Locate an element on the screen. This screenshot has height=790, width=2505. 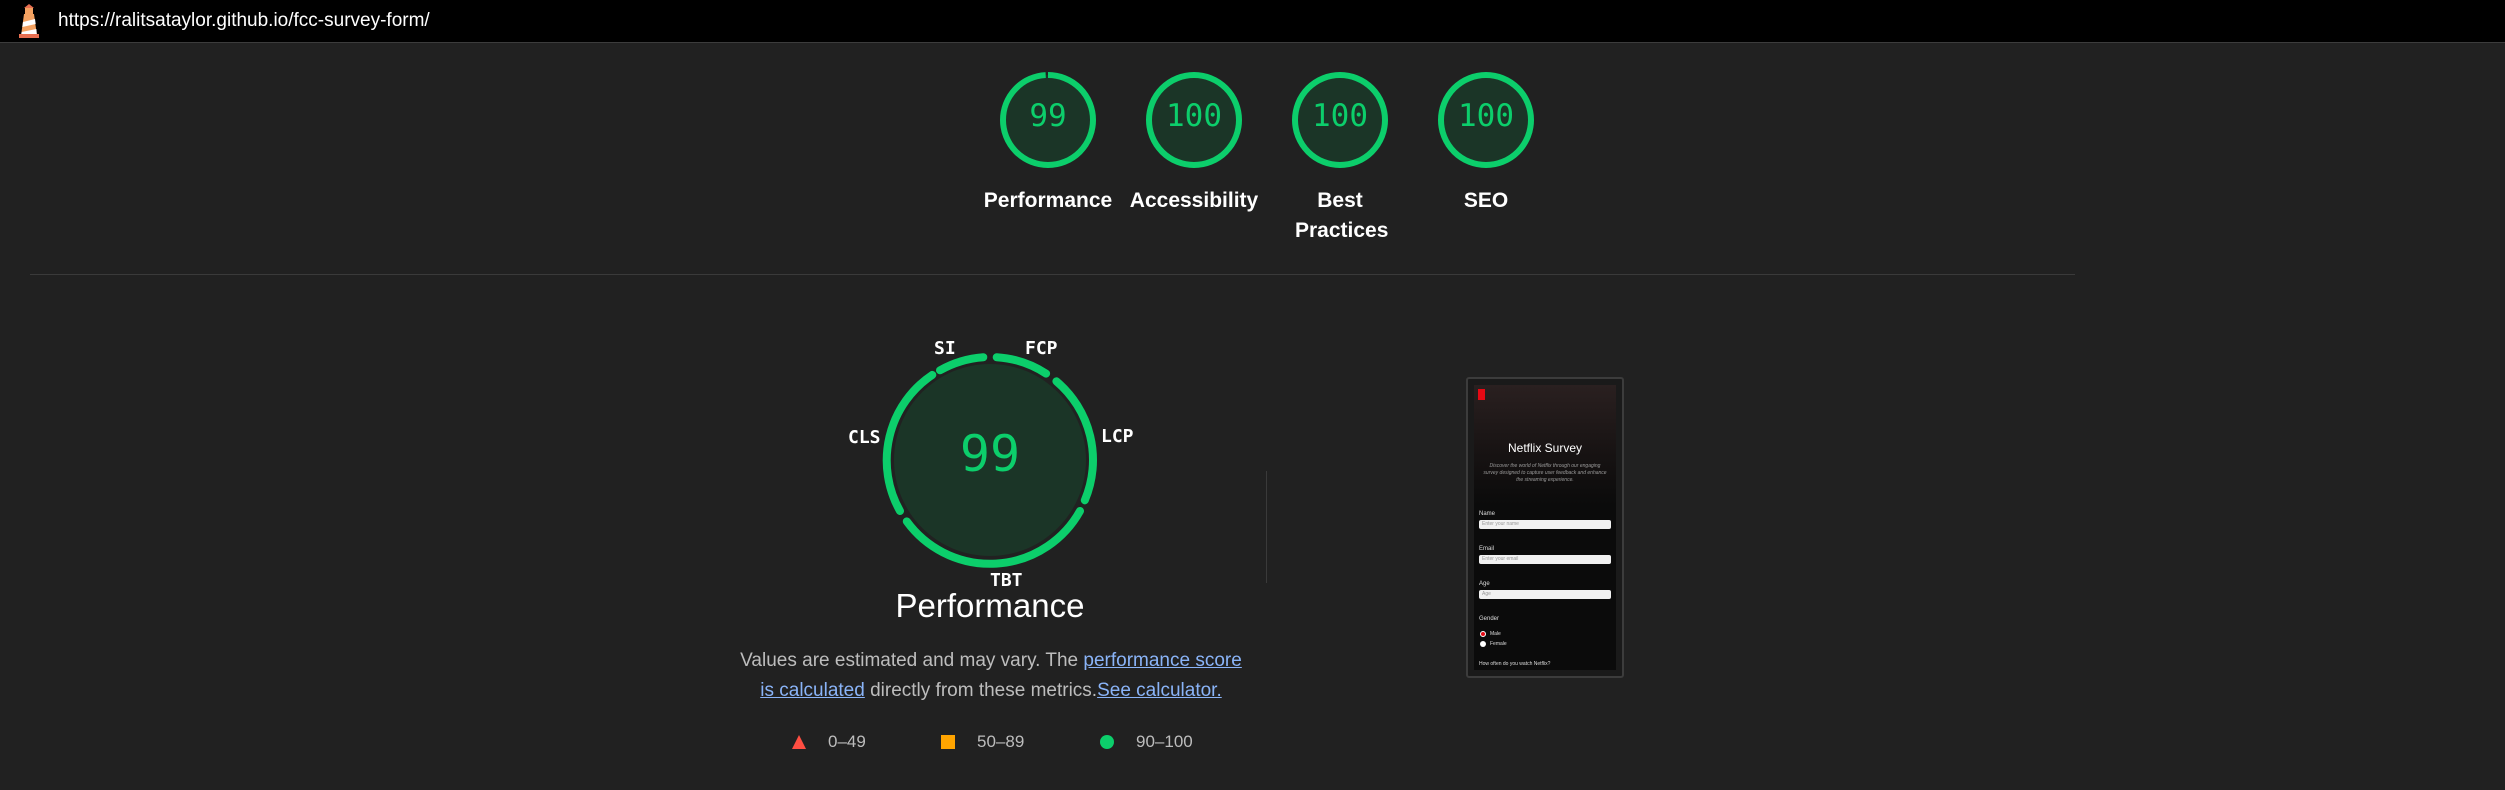
screenshot-field-label: Email is located at coordinates (1487, 549).